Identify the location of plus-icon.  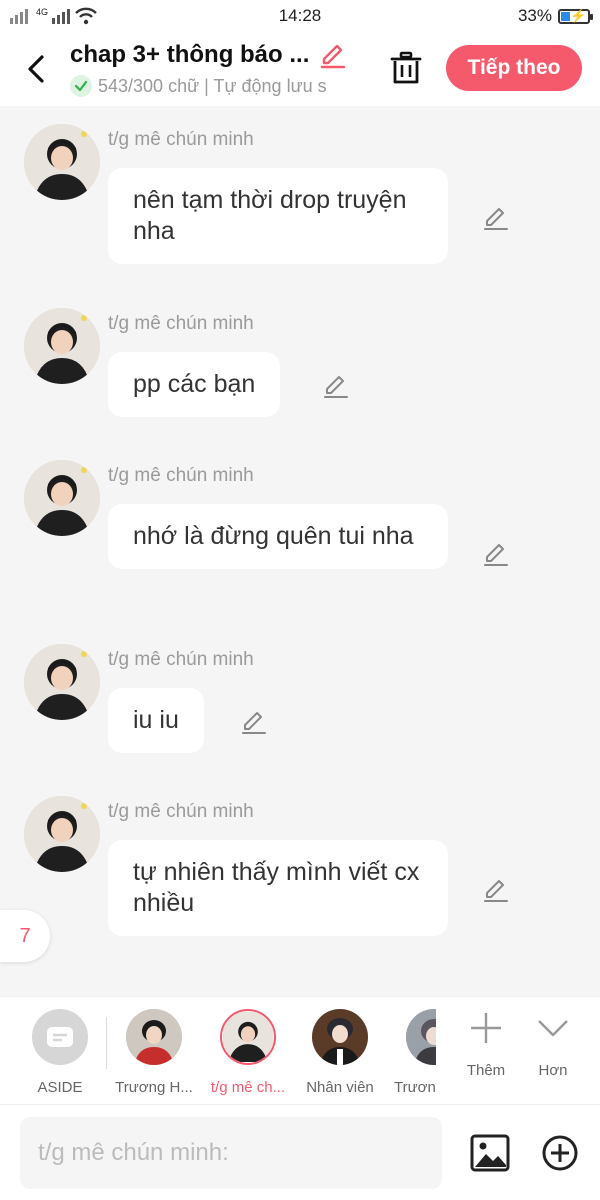
(486, 1028).